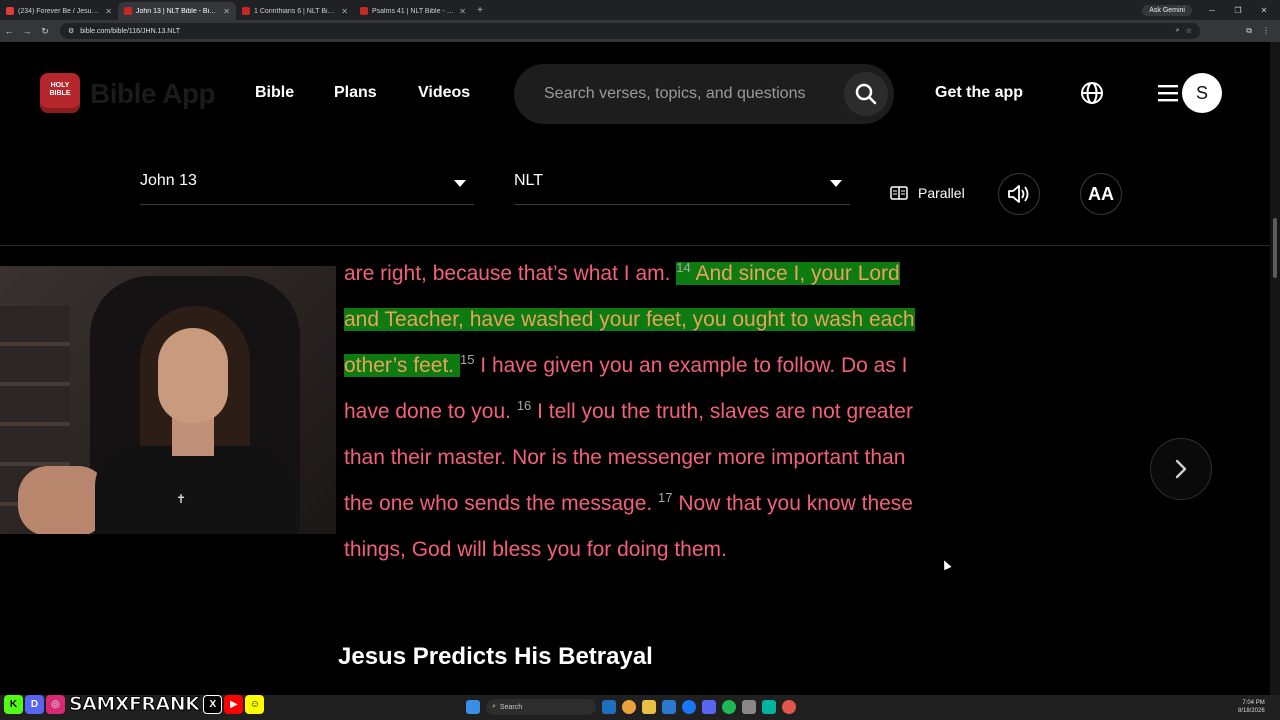 Image resolution: width=1280 pixels, height=720 pixels. Describe the element at coordinates (1168, 93) in the screenshot. I see `menu-hamburger-icon` at that location.